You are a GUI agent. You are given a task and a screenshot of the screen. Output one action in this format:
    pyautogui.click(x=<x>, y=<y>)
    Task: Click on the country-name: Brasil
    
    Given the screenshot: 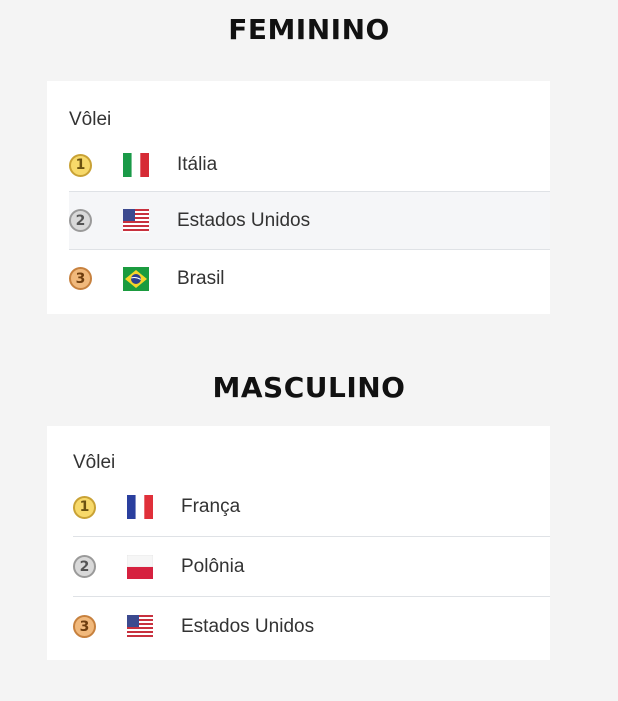 What is the action you would take?
    pyautogui.click(x=201, y=278)
    